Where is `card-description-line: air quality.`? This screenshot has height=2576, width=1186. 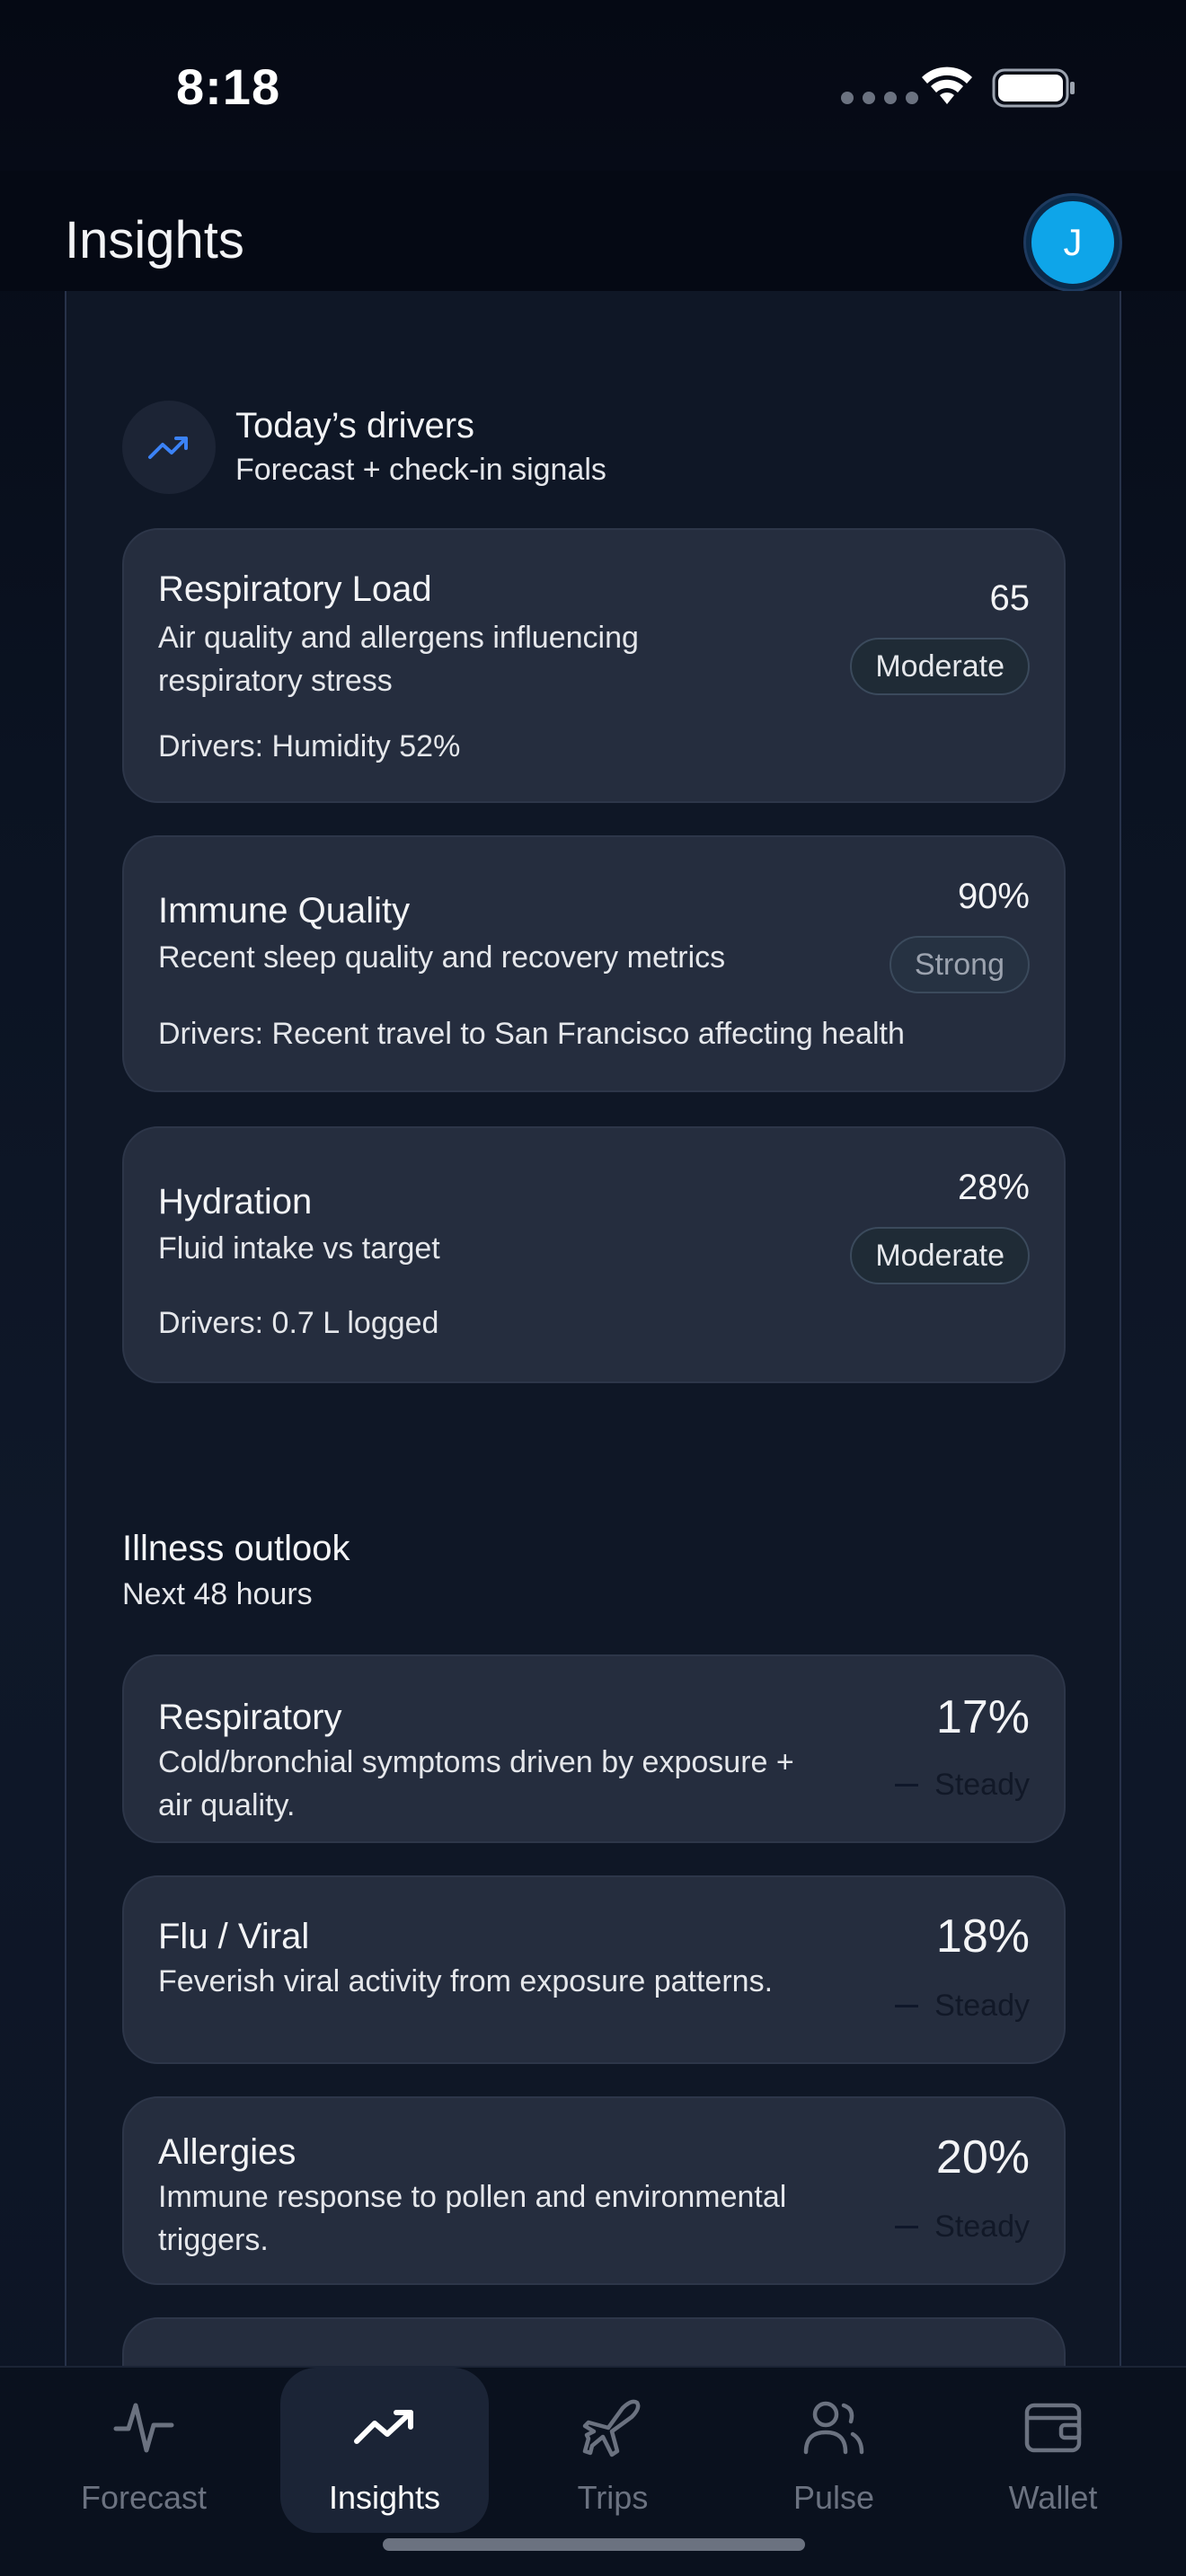 card-description-line: air quality. is located at coordinates (227, 1805).